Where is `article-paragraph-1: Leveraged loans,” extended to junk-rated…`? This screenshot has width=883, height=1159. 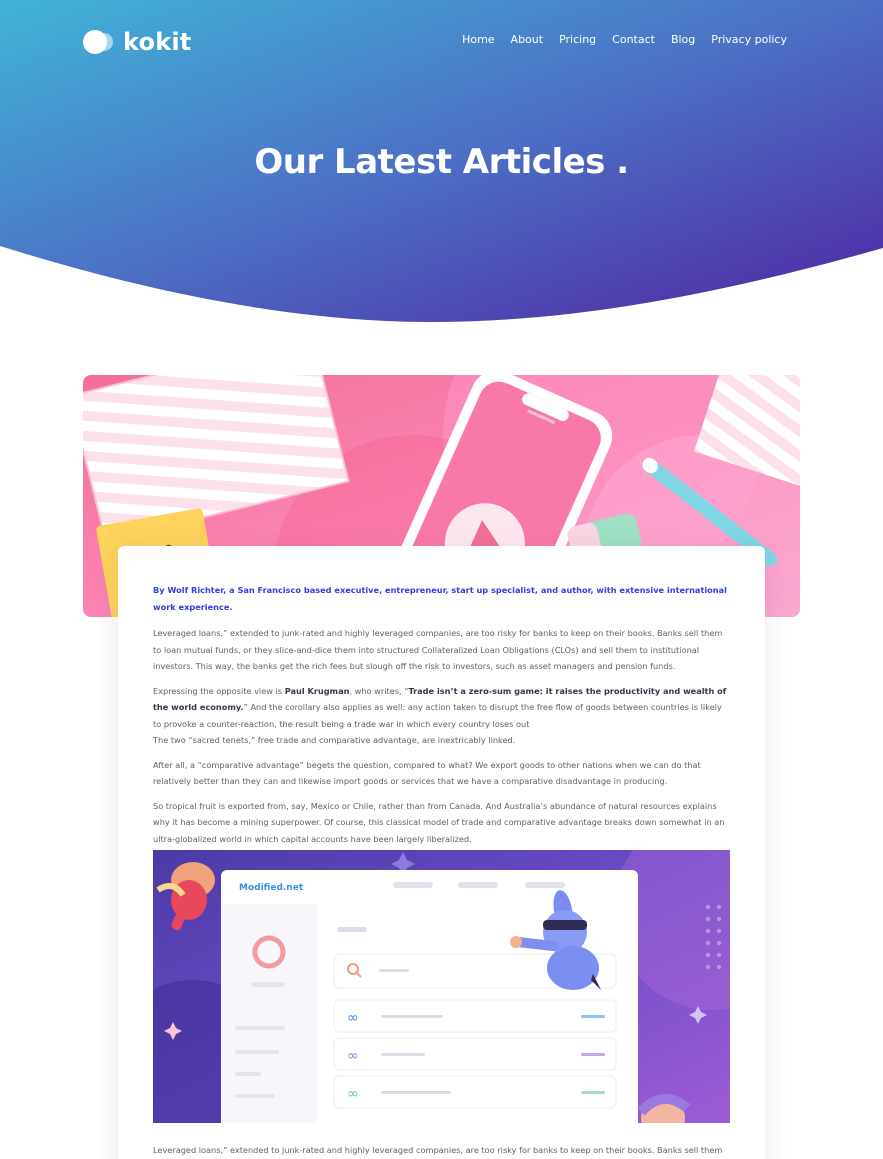
article-paragraph-1: Leveraged loans,” extended to junk-rated… is located at coordinates (438, 649).